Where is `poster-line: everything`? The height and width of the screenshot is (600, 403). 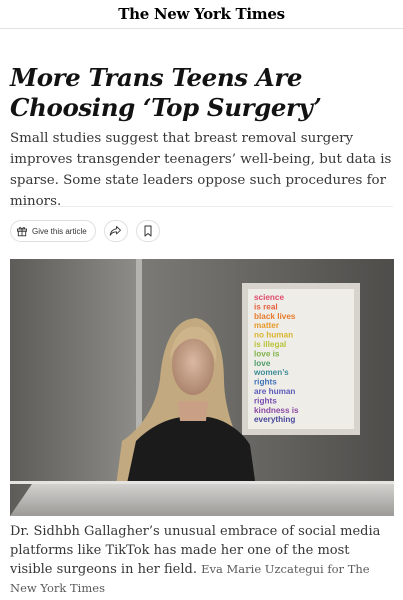 poster-line: everything is located at coordinates (274, 419).